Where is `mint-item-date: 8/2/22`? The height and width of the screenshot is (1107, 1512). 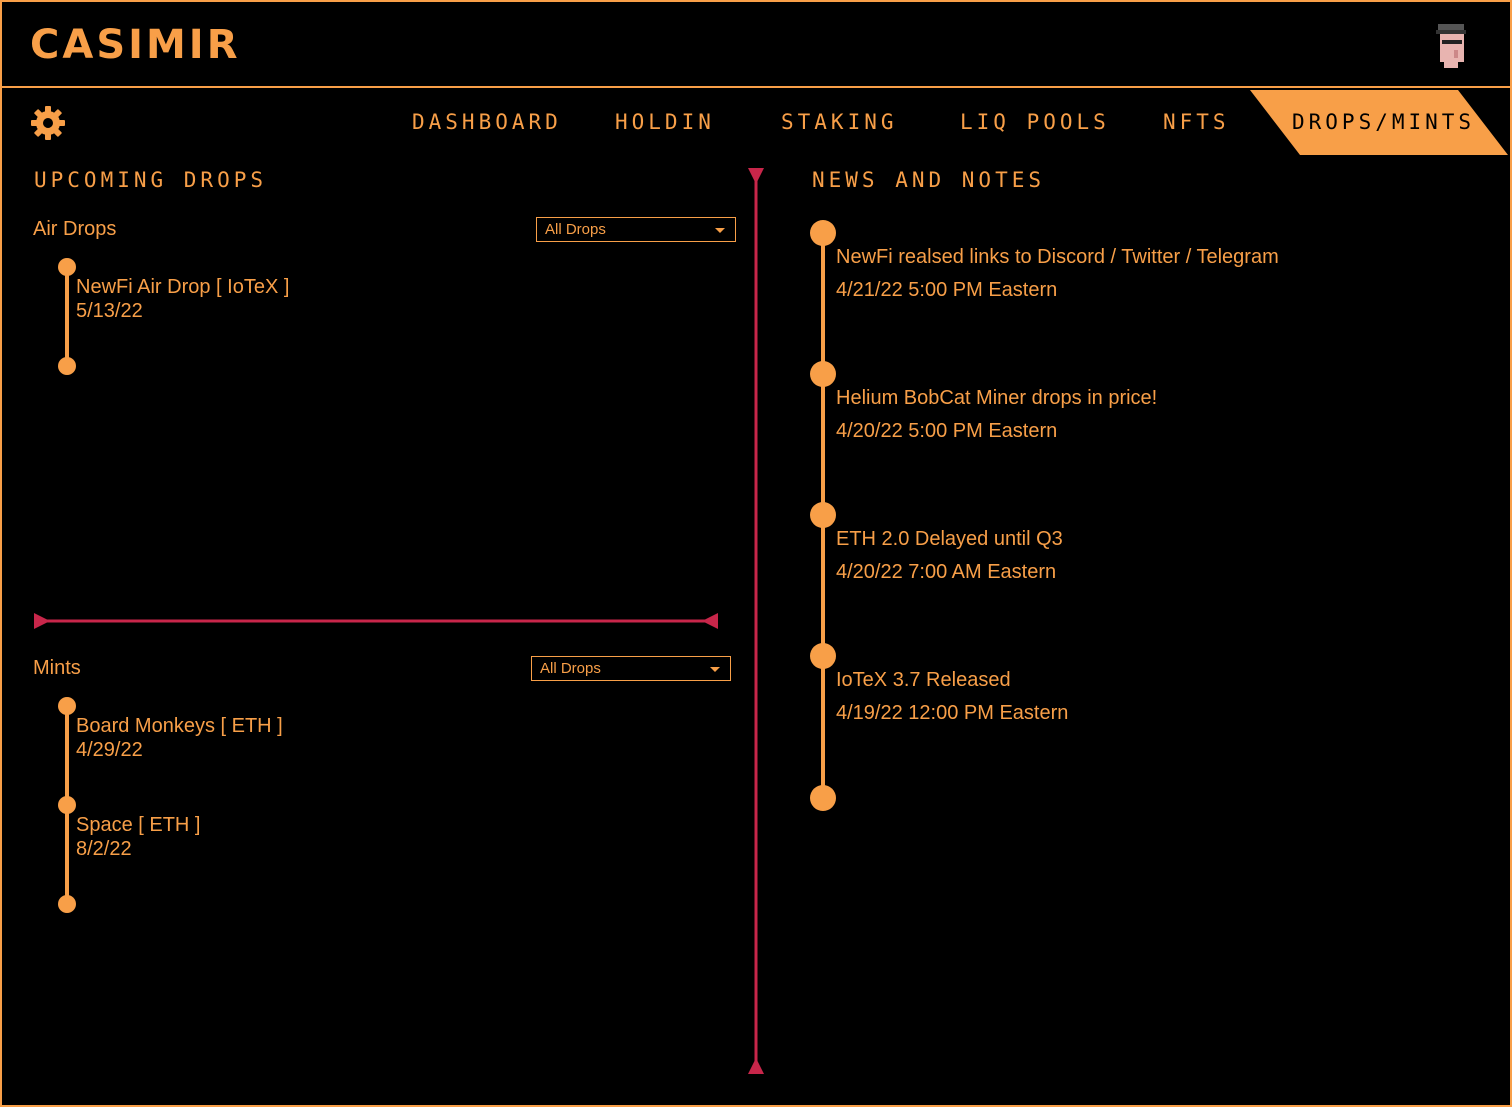
mint-item-date: 8/2/22 is located at coordinates (104, 849).